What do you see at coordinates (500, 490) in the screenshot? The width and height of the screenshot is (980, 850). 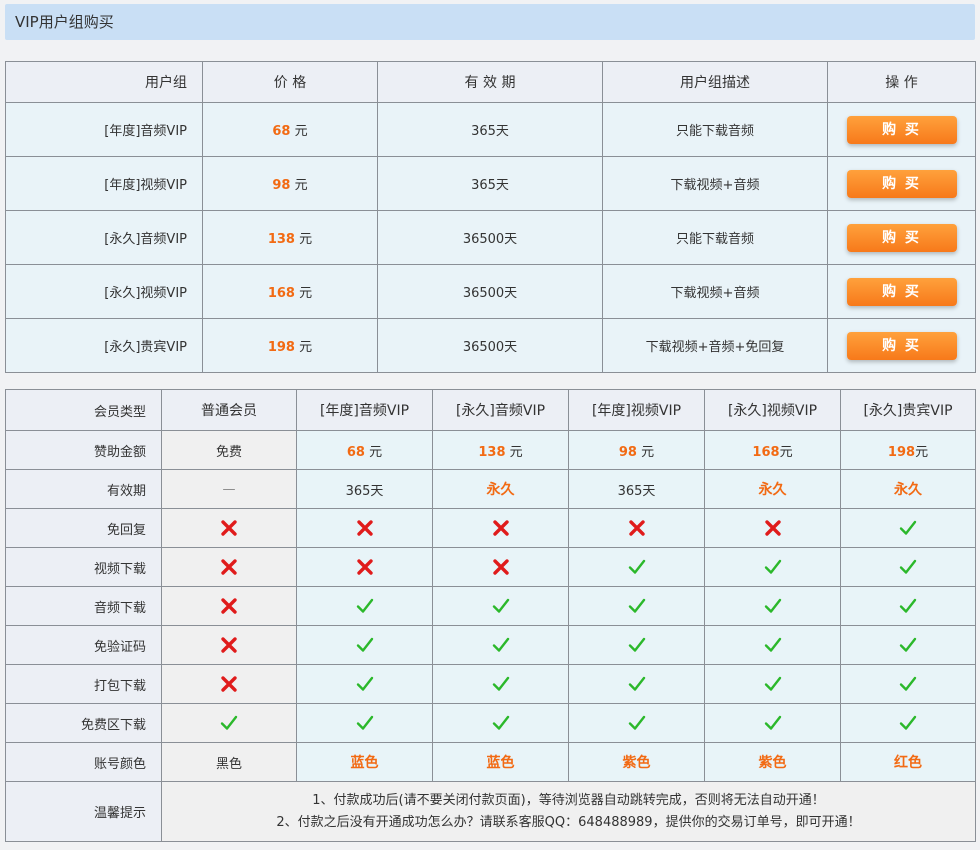 I see `validity-text: 永久` at bounding box center [500, 490].